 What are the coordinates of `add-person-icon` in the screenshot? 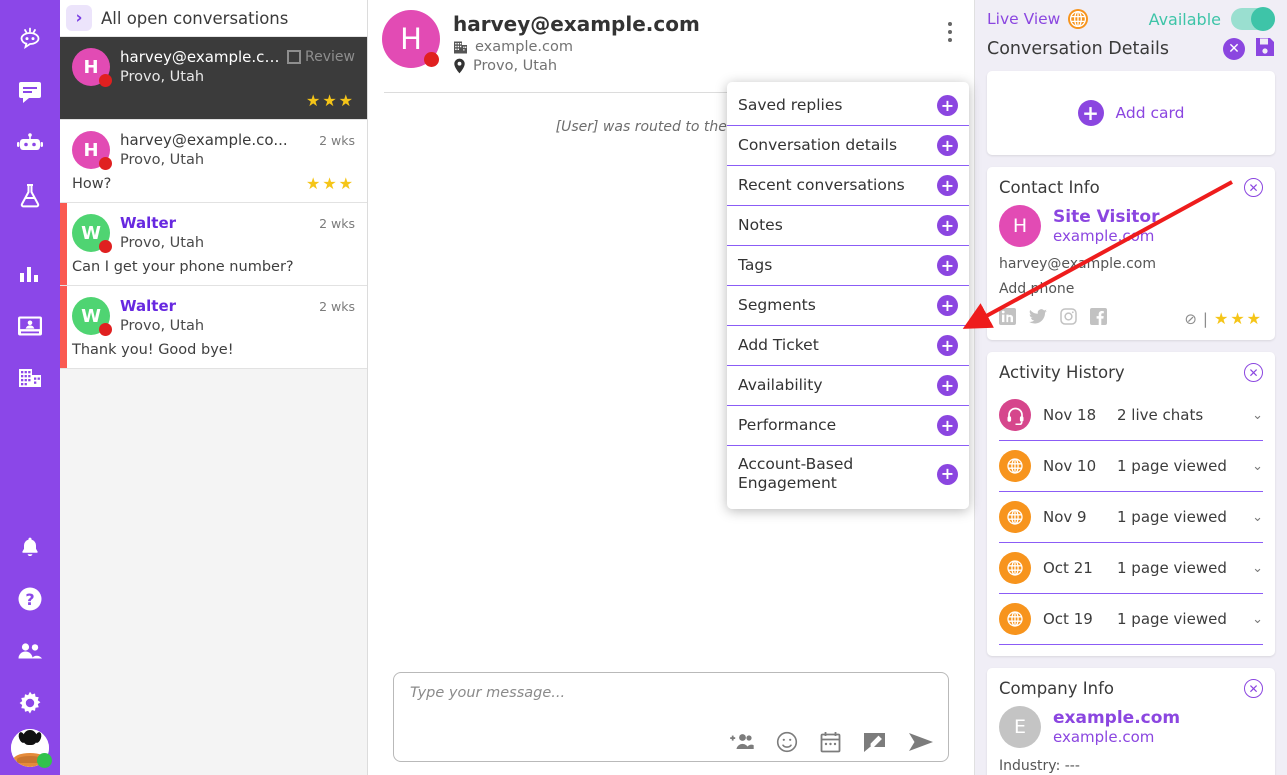 It's located at (741, 742).